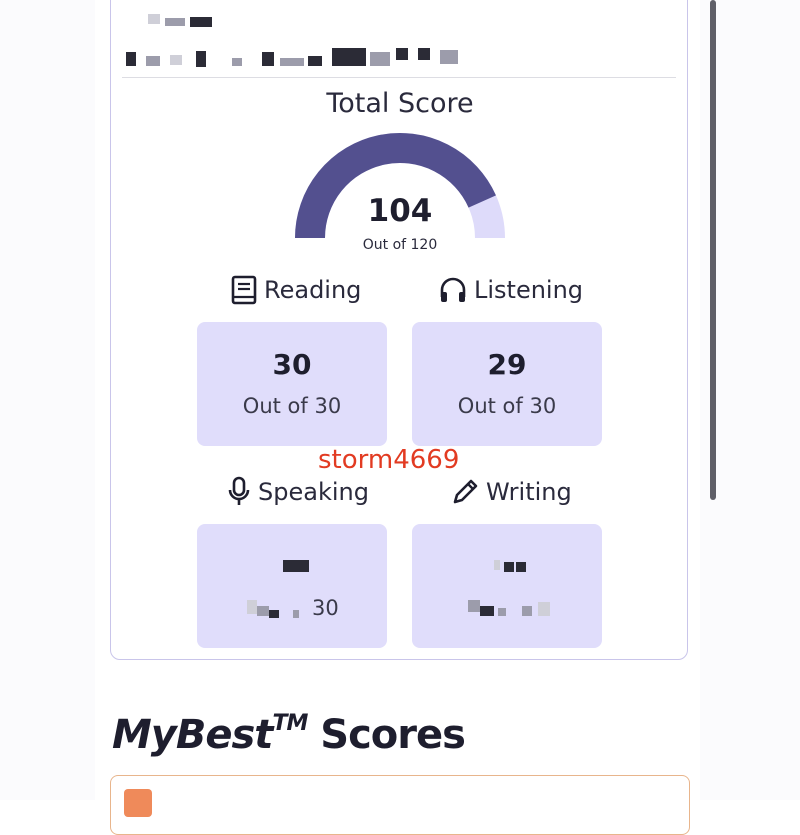  What do you see at coordinates (399, 77) in the screenshot?
I see `header-divider` at bounding box center [399, 77].